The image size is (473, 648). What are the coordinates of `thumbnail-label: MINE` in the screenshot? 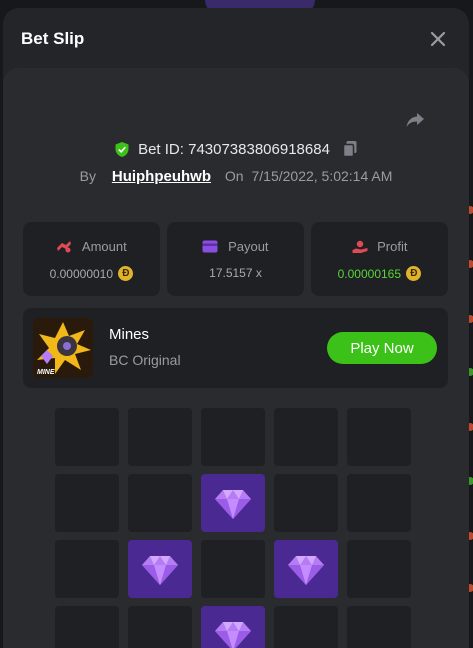 It's located at (46, 372).